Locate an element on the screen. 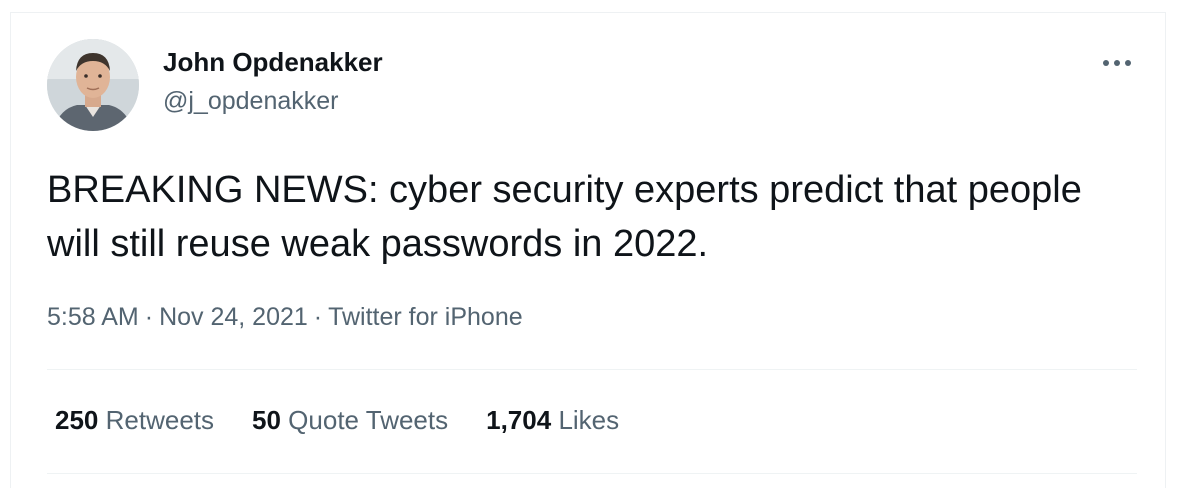 The image size is (1200, 488). retweets-stat: 250 Retweets is located at coordinates (134, 420).